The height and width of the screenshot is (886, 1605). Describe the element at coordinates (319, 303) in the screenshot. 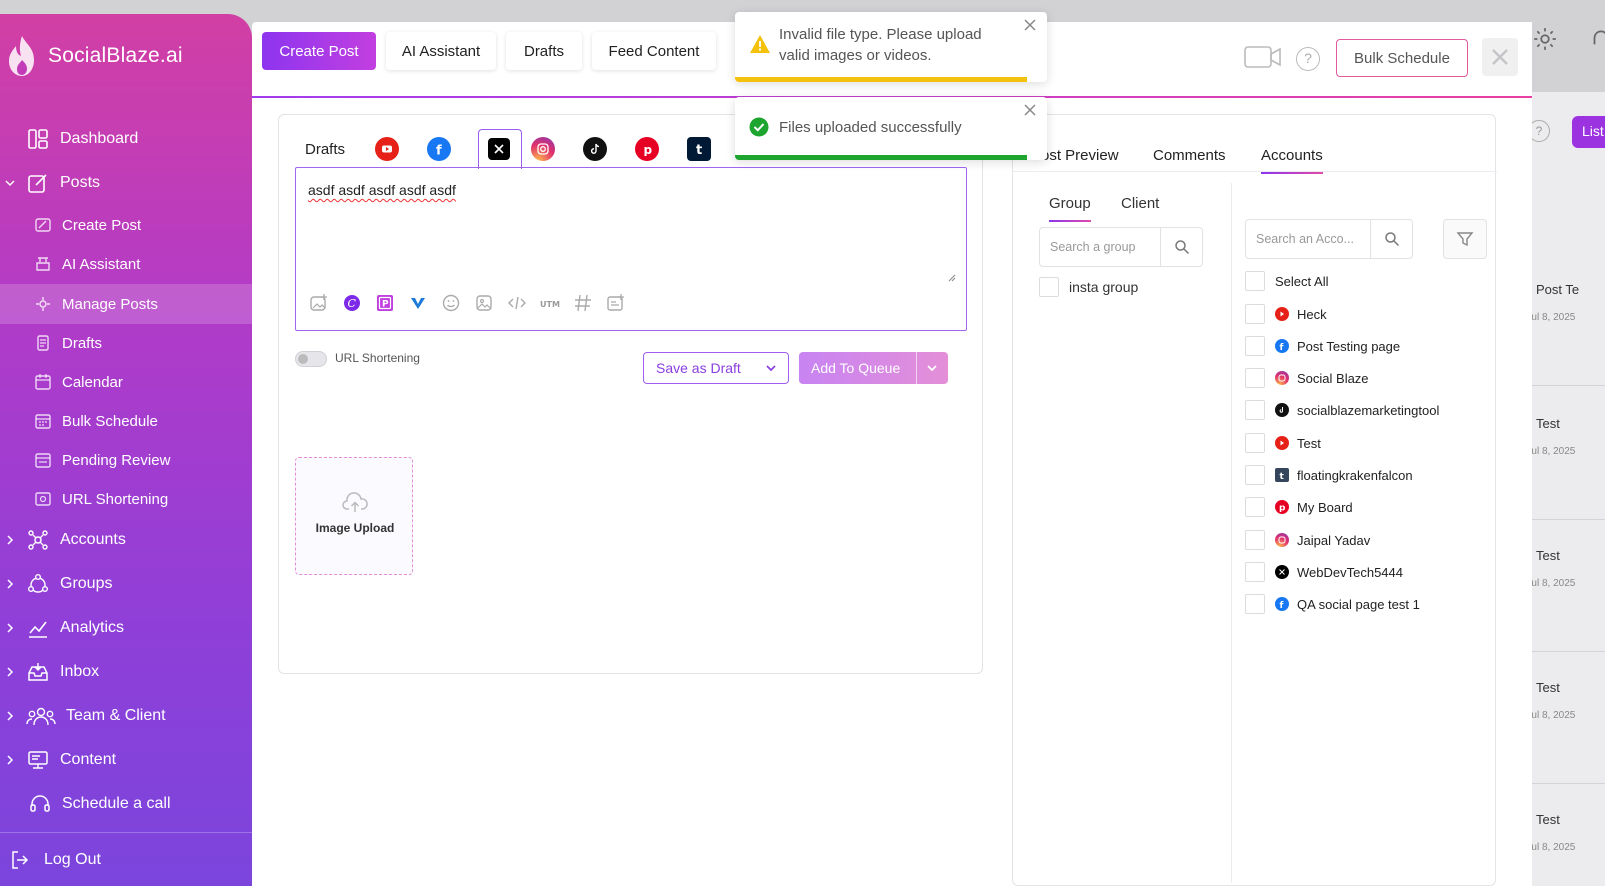

I see `image-add-icon` at that location.